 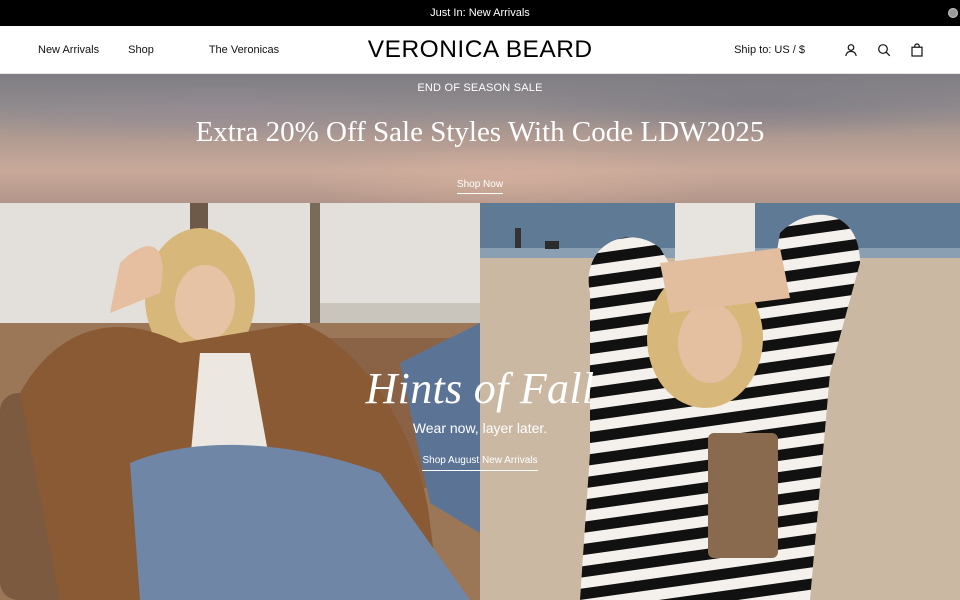 I want to click on shop-now-link: Shop Now, so click(x=480, y=186).